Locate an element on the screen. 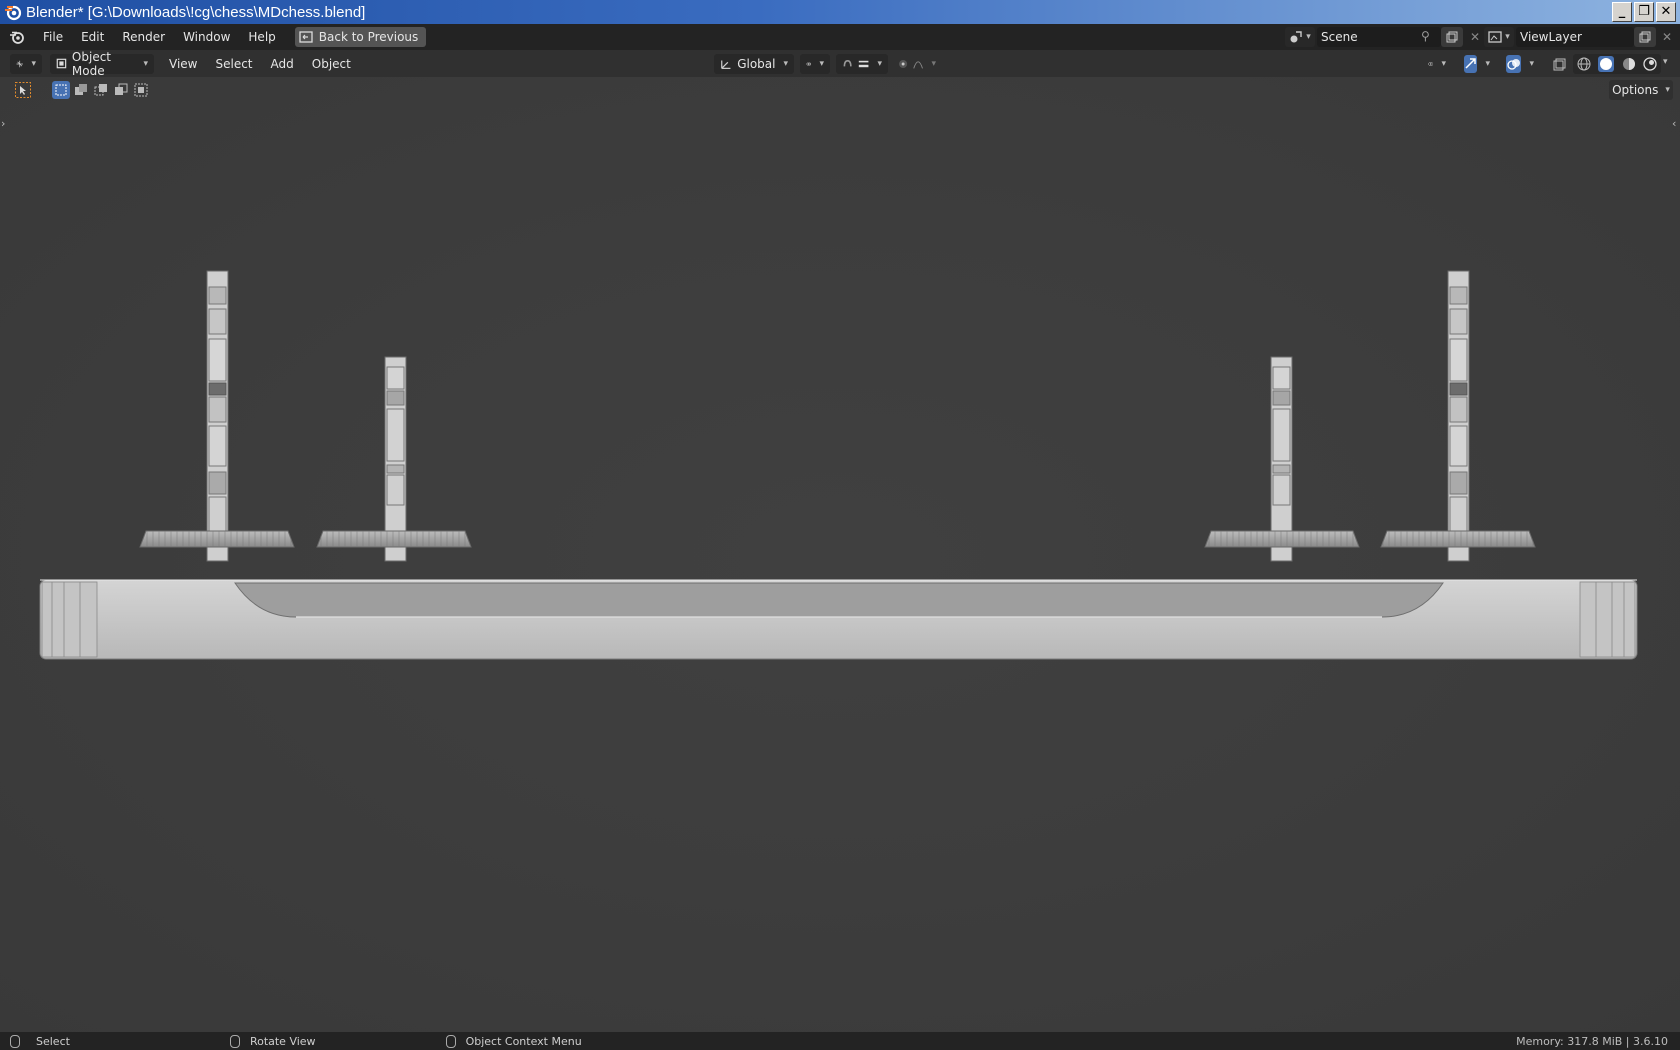 This screenshot has height=1050, width=1680. selection-mode-group is located at coordinates (101, 90).